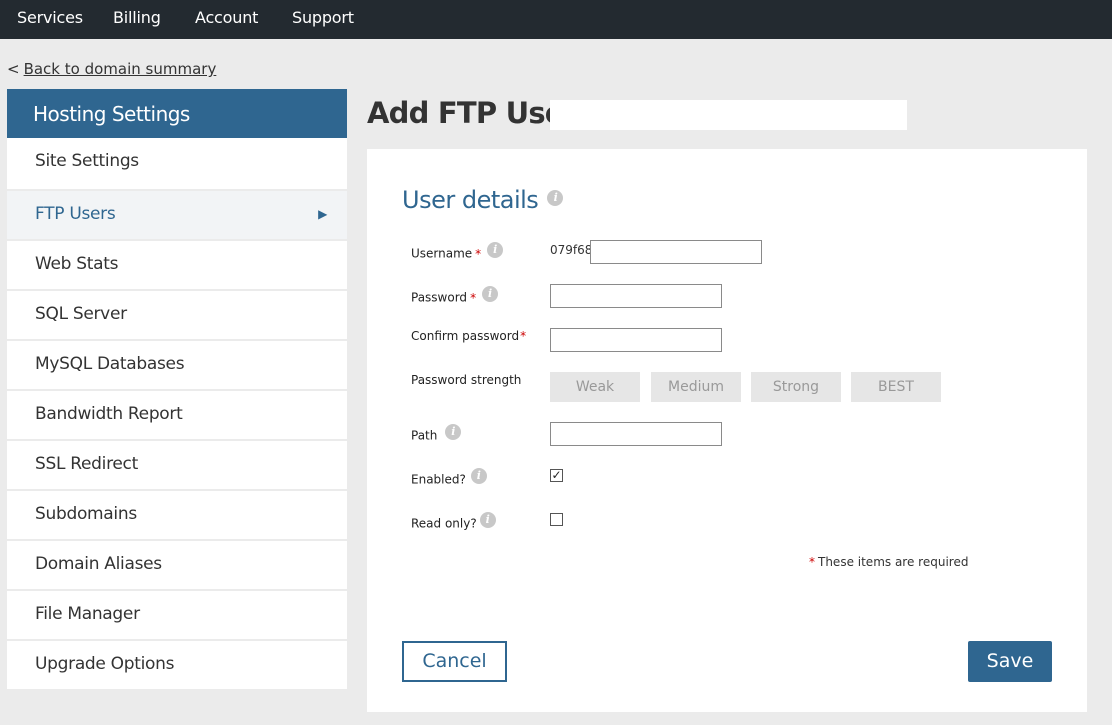 The image size is (1112, 725). I want to click on top-navigation: Services Billing Account Support, so click(556, 19).